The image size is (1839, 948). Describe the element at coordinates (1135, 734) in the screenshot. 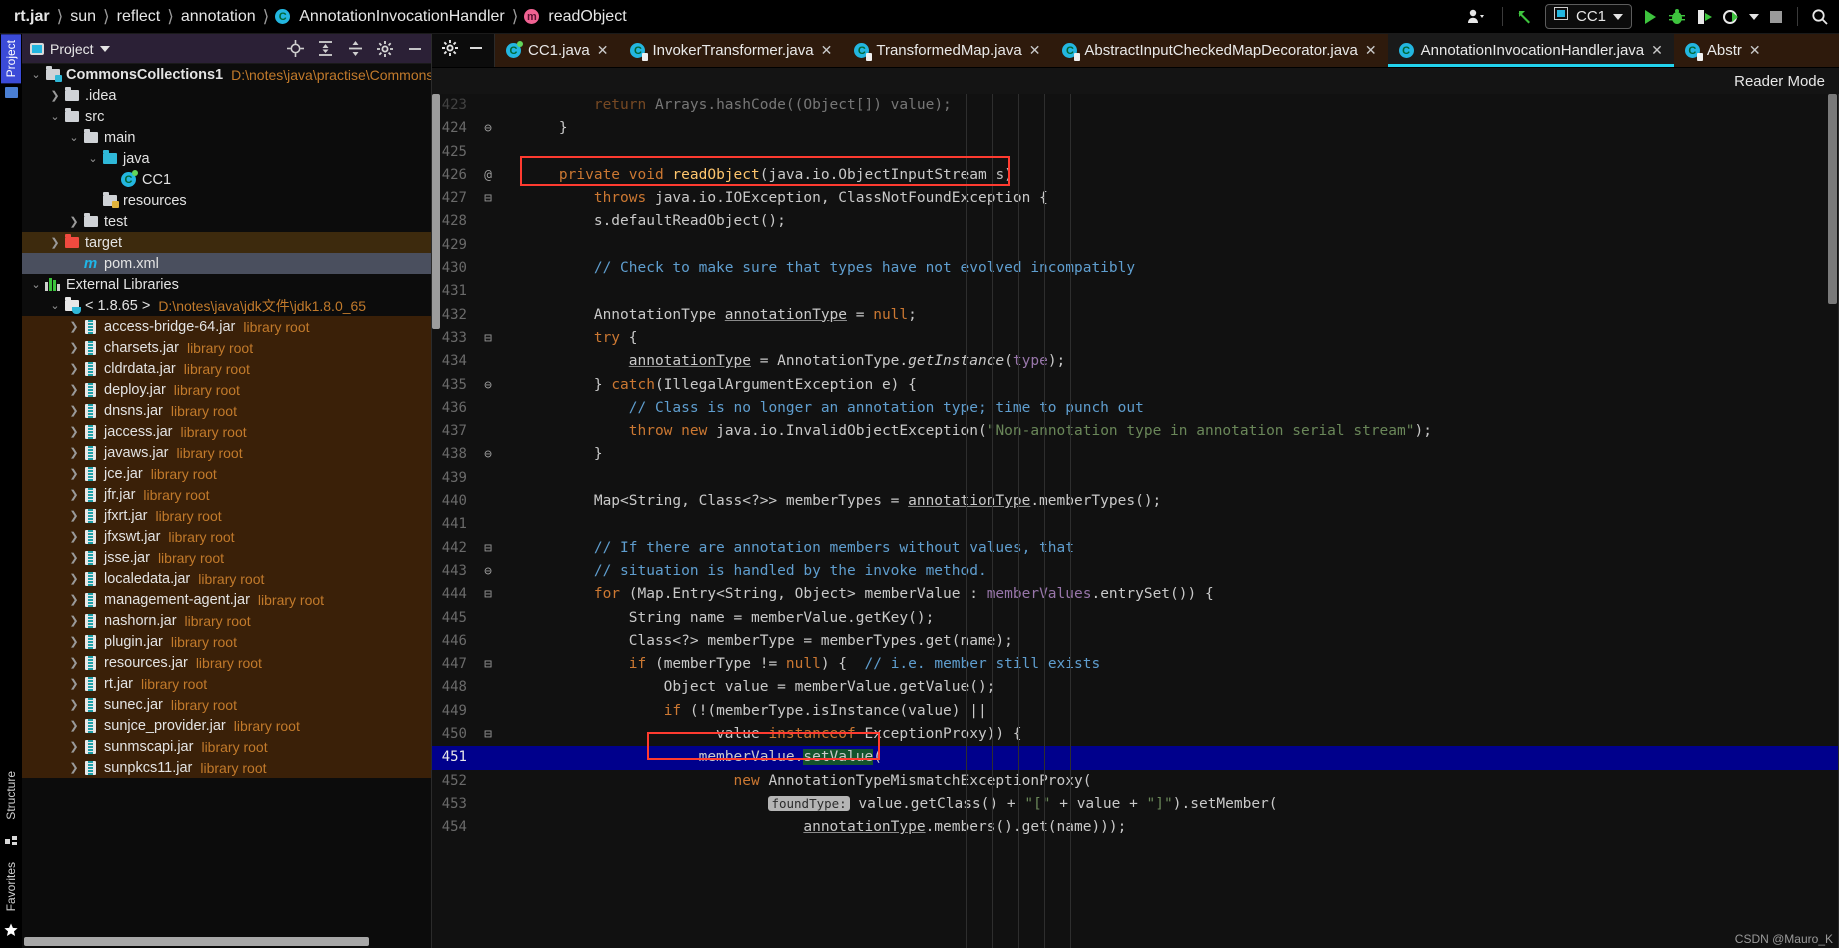

I see `code-line-450: 450 ⊟ value instanceof ExceptionProxy)) {` at that location.